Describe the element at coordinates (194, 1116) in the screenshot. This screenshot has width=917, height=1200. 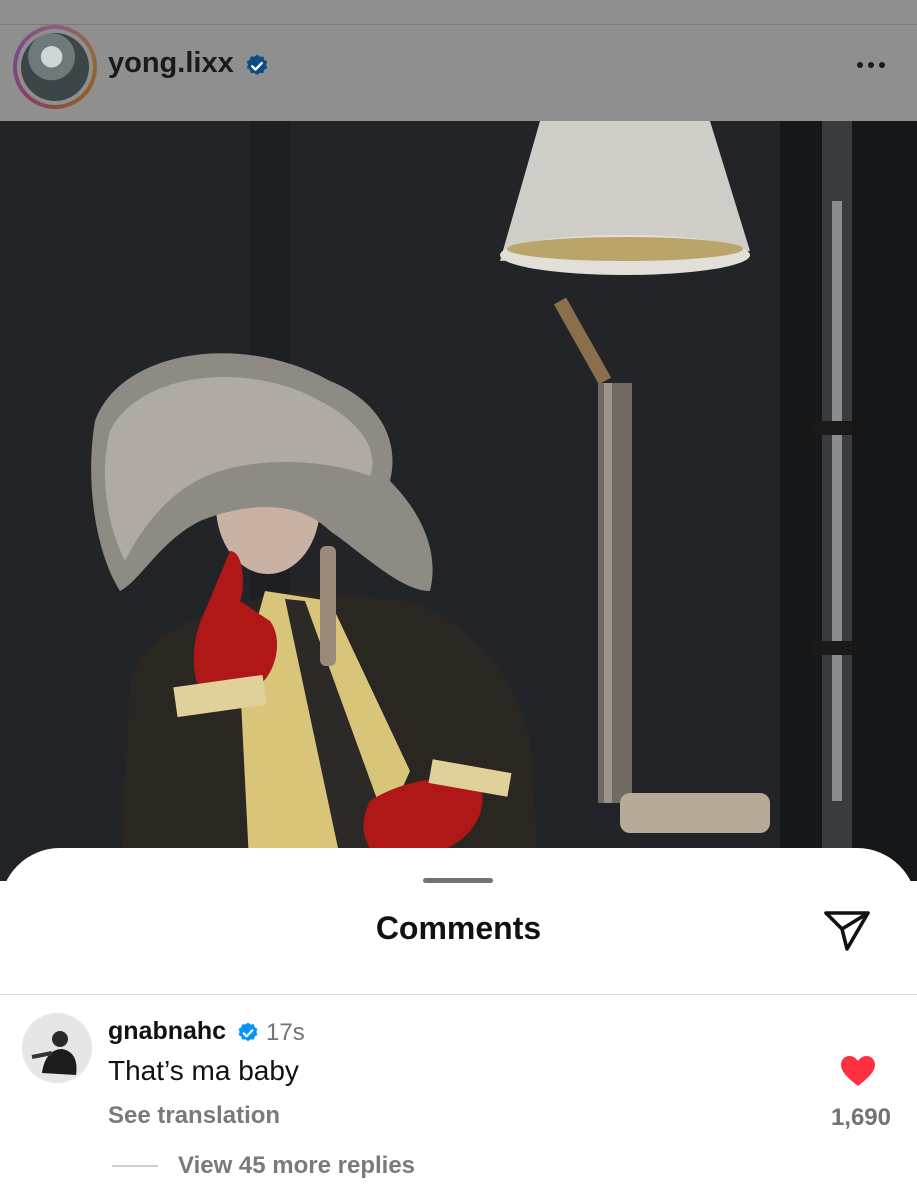
I see `see-translation-link: See translation` at that location.